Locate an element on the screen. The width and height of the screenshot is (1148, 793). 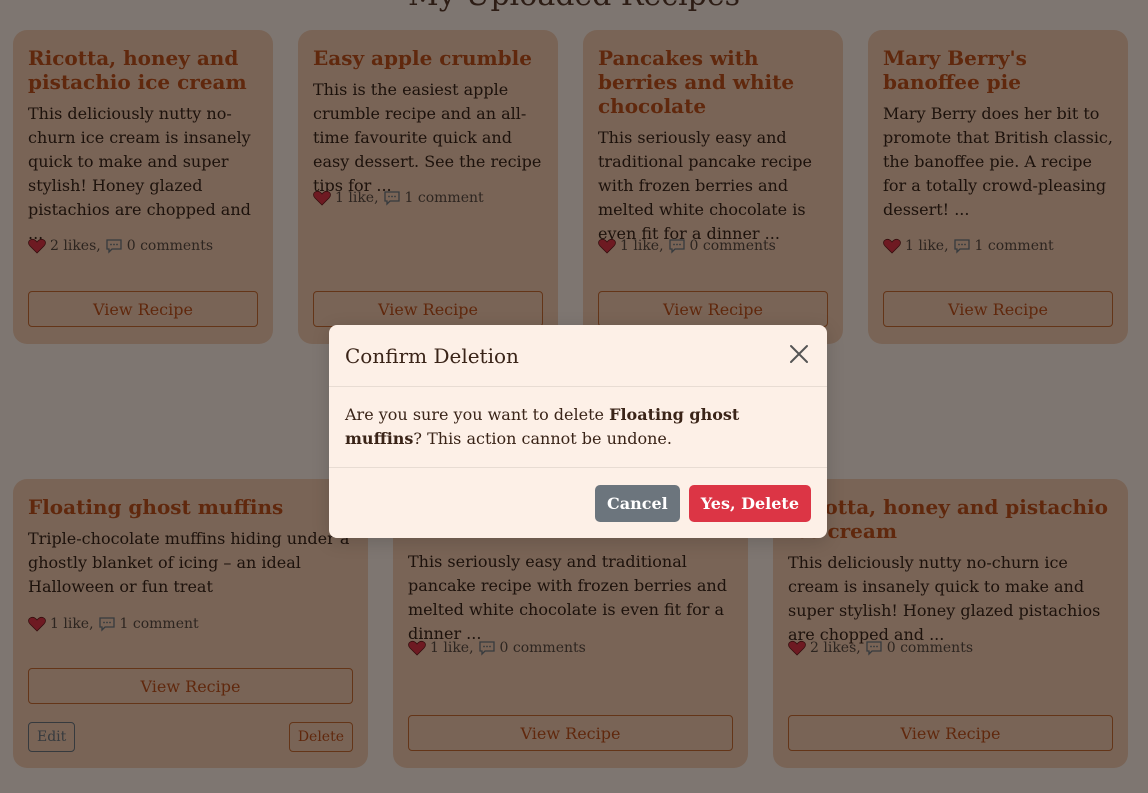
modal-message-prefix: Are you sure you want to delete is located at coordinates (477, 414).